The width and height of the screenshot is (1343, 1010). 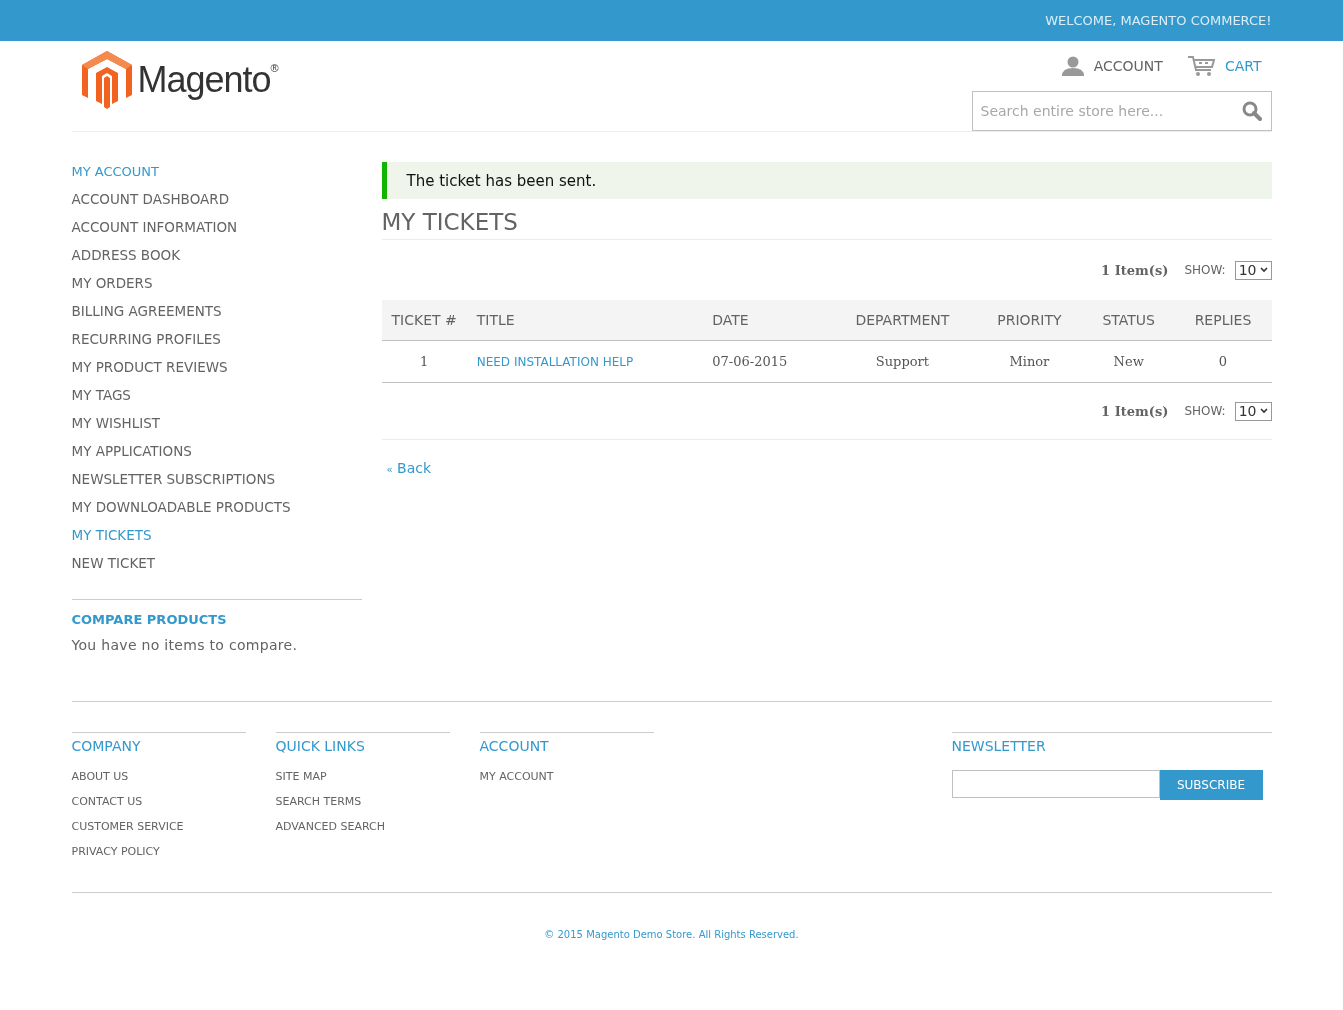 What do you see at coordinates (216, 227) in the screenshot?
I see `sidebar-item: ACCOUNT INFORMATION` at bounding box center [216, 227].